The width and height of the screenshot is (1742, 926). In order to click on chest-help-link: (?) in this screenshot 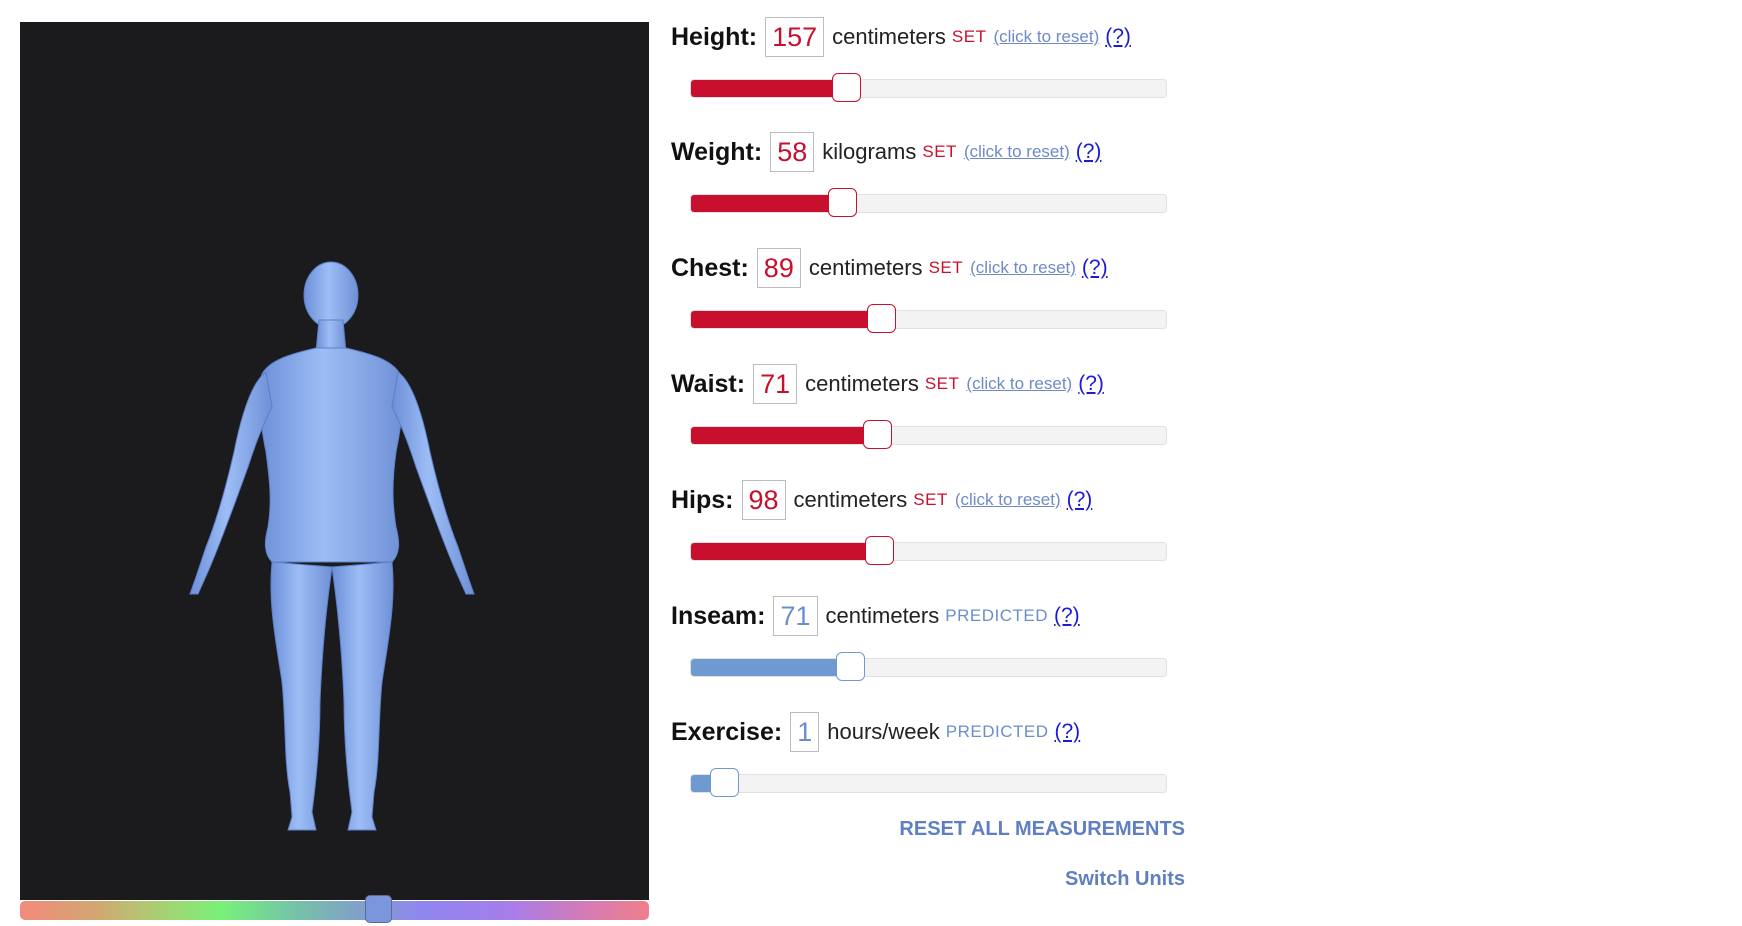, I will do `click(1095, 268)`.